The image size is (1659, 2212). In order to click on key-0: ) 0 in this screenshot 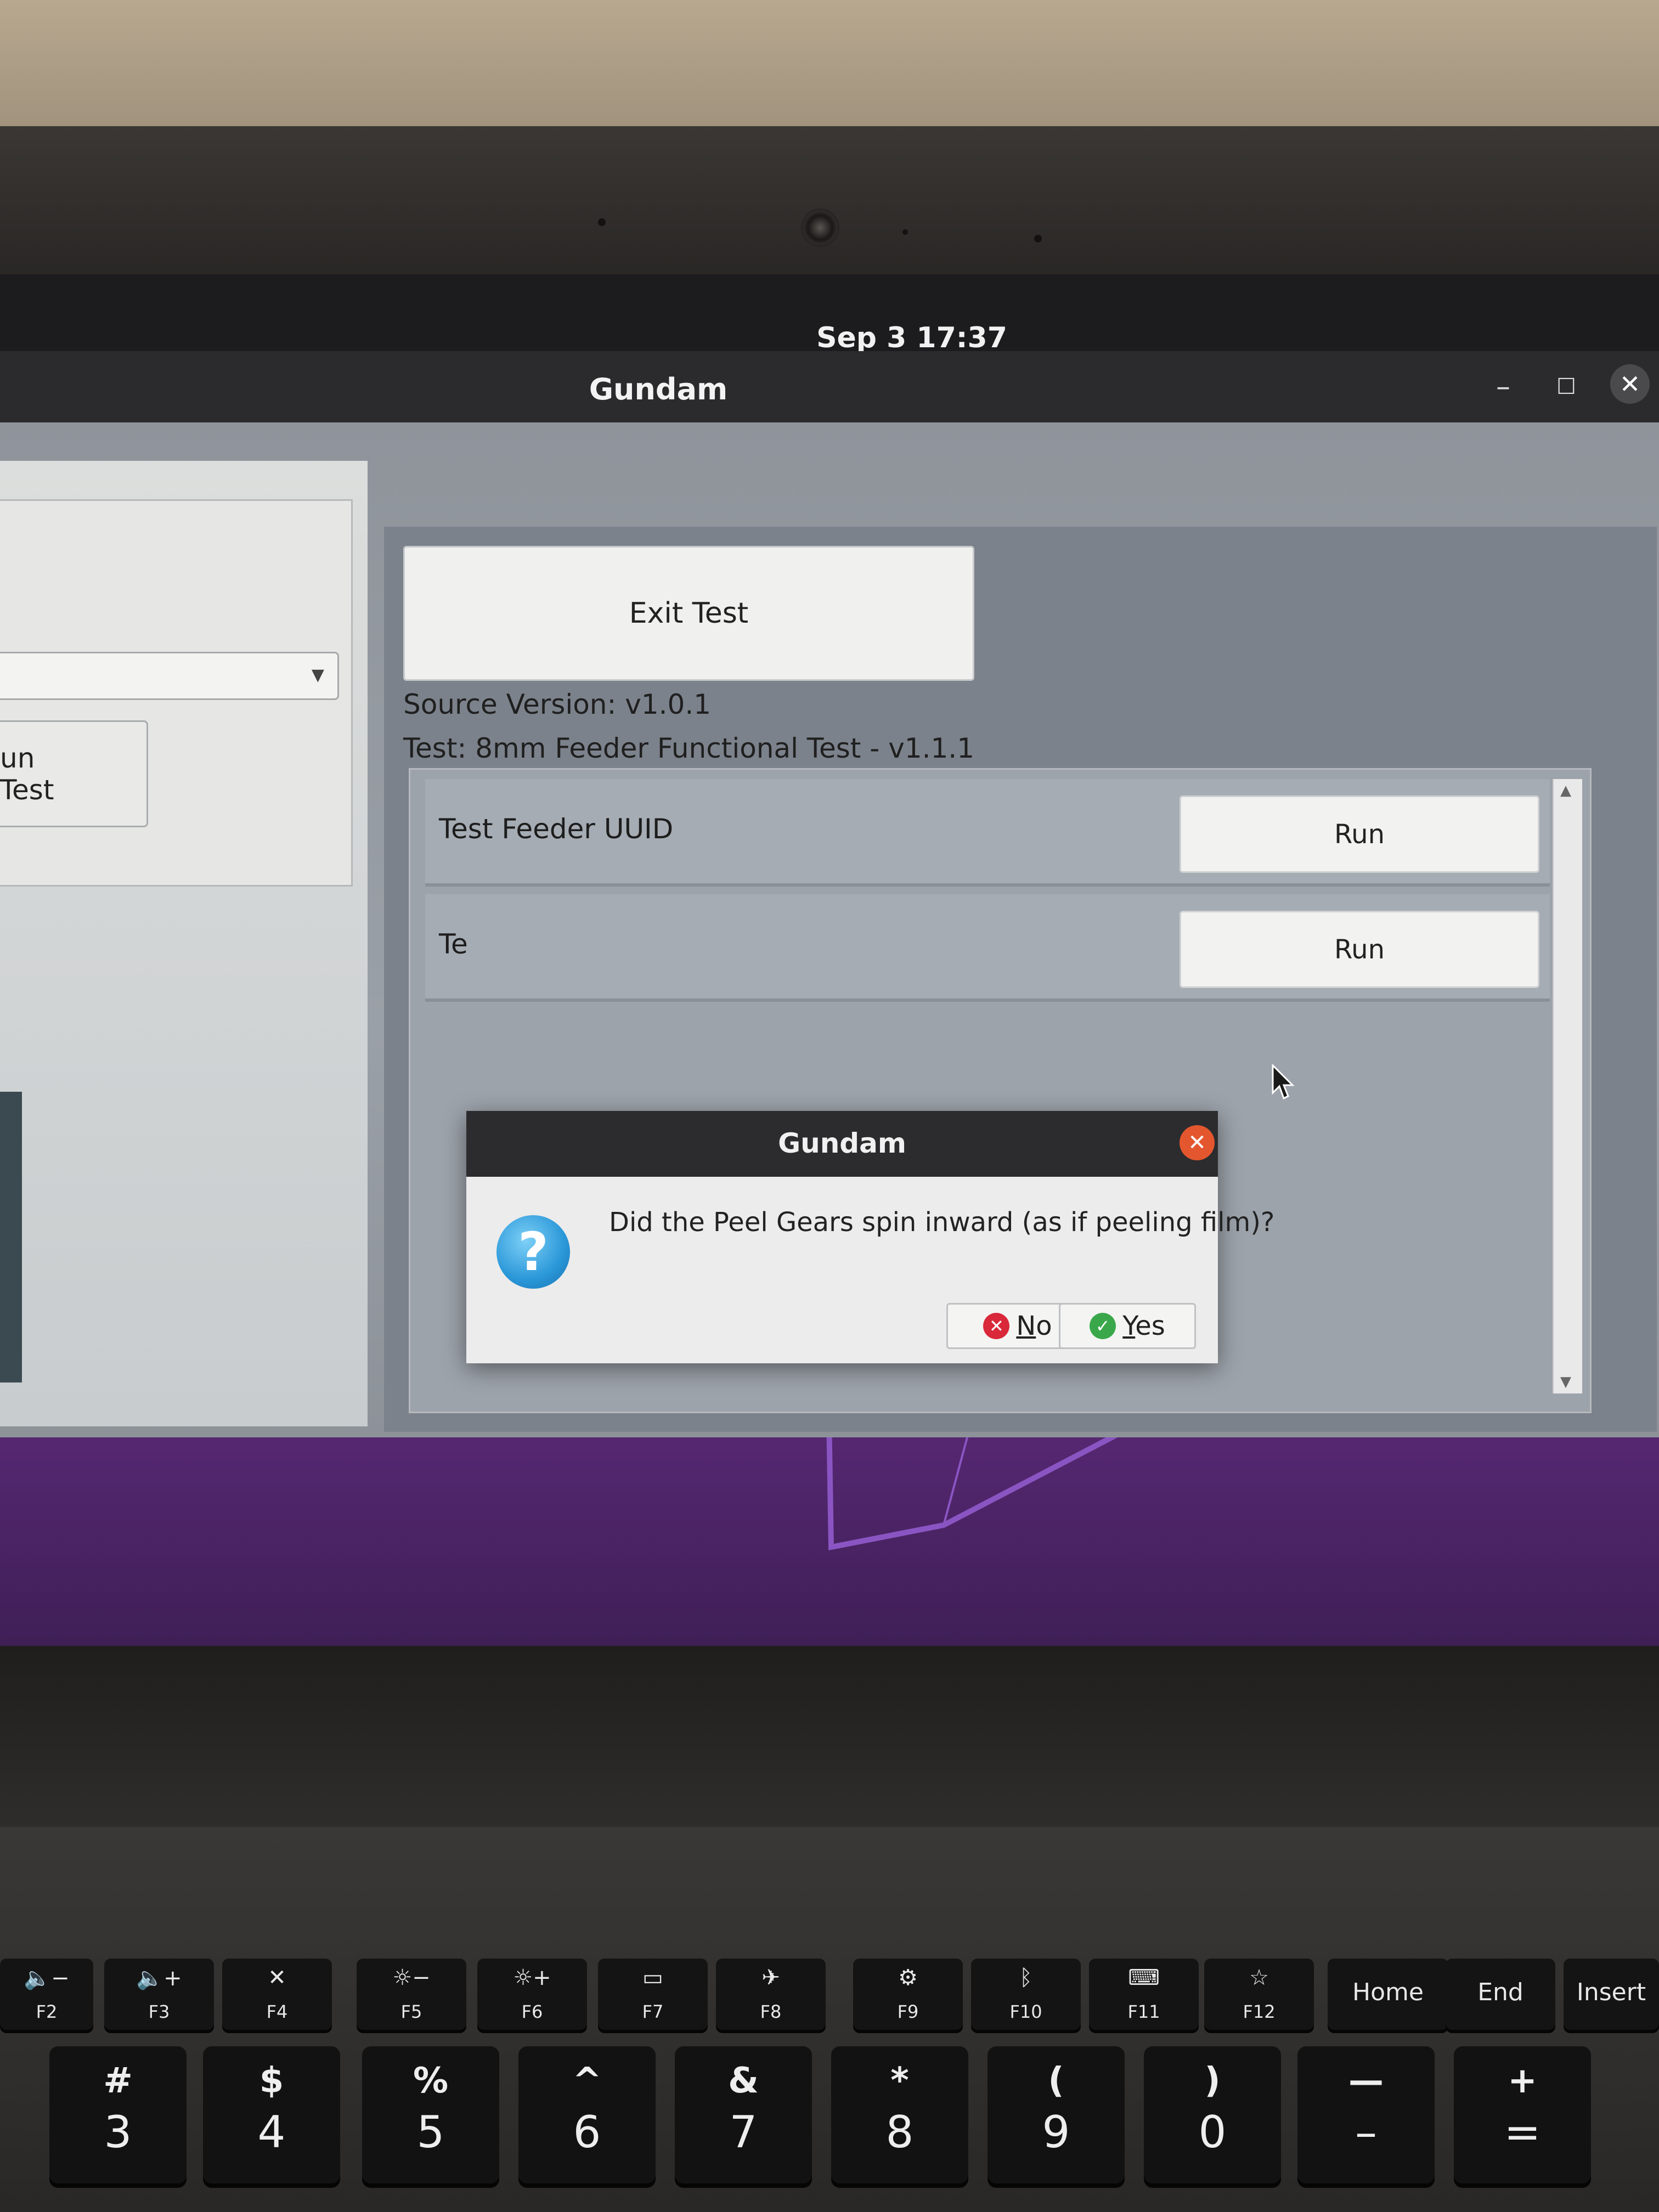, I will do `click(1212, 2114)`.